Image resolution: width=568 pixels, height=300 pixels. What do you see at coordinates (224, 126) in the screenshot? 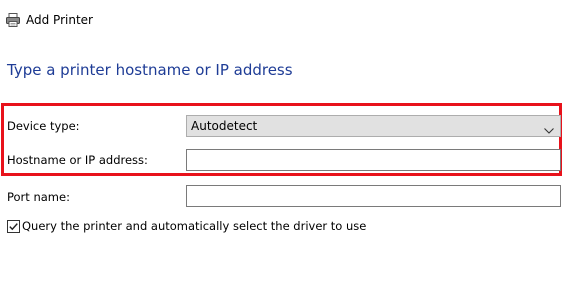
I see `device-type-value: Autodetect` at bounding box center [224, 126].